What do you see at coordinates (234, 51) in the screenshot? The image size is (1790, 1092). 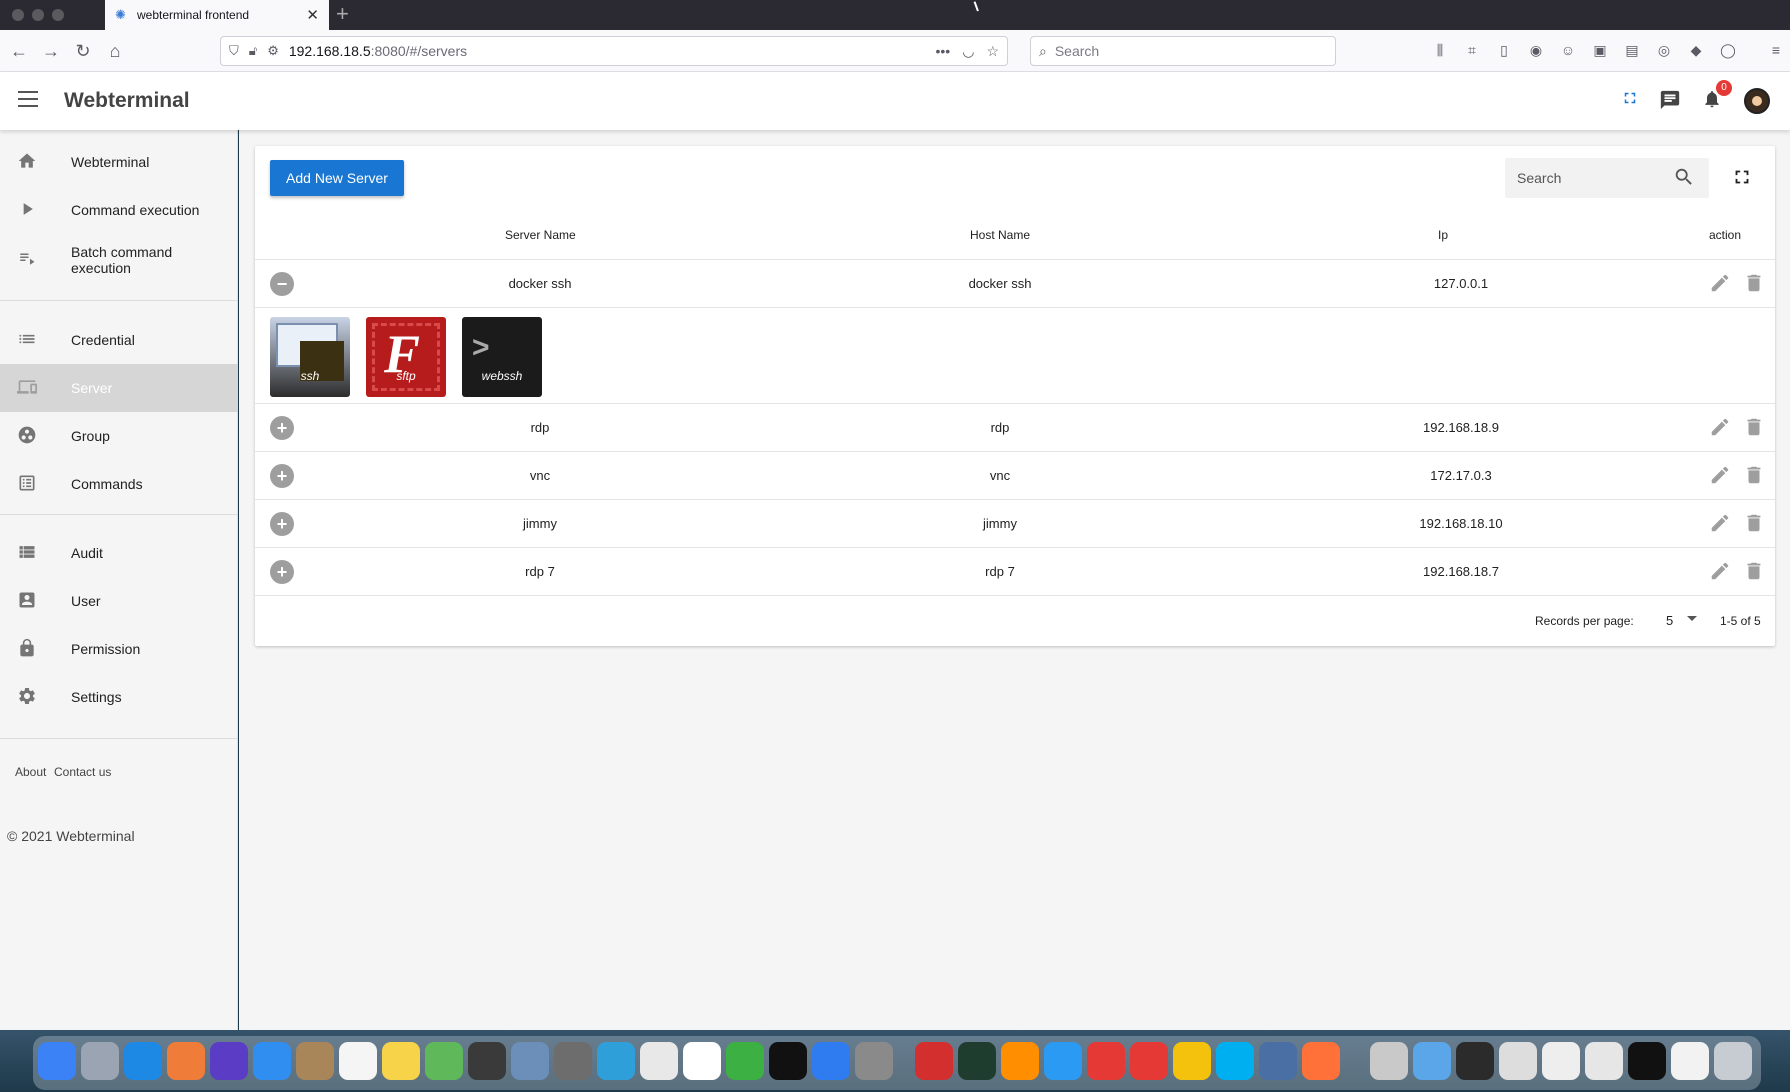 I see `shield-icon: ⛉` at bounding box center [234, 51].